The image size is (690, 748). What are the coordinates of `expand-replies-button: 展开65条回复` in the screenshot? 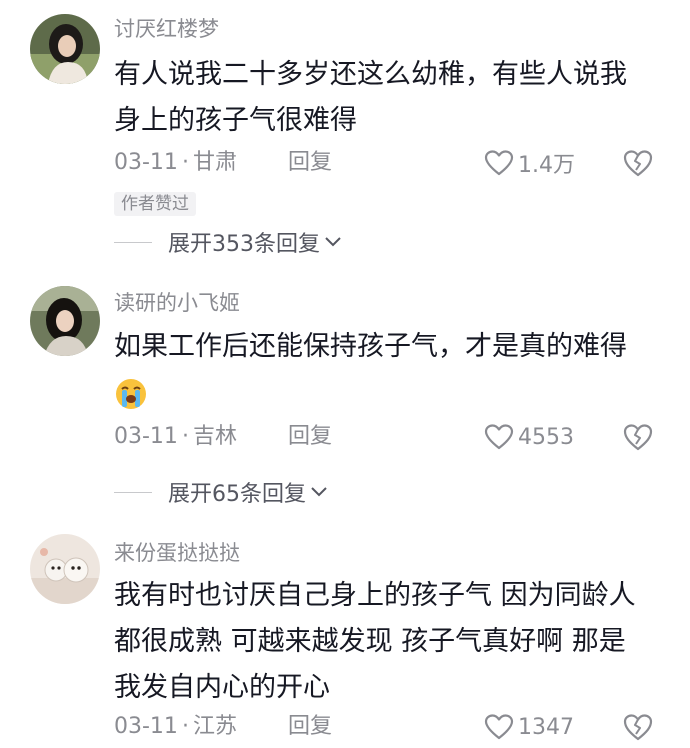 It's located at (221, 492).